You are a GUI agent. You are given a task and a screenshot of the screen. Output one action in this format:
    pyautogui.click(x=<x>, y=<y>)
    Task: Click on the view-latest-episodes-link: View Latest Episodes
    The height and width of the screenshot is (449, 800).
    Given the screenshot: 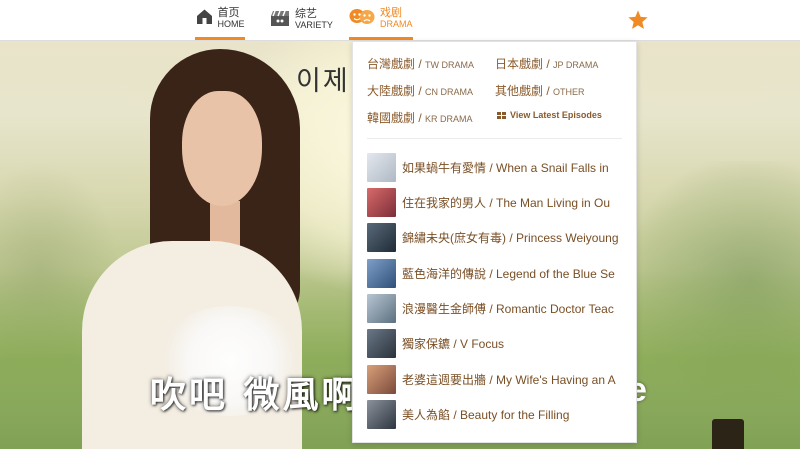 What is the action you would take?
    pyautogui.click(x=549, y=115)
    